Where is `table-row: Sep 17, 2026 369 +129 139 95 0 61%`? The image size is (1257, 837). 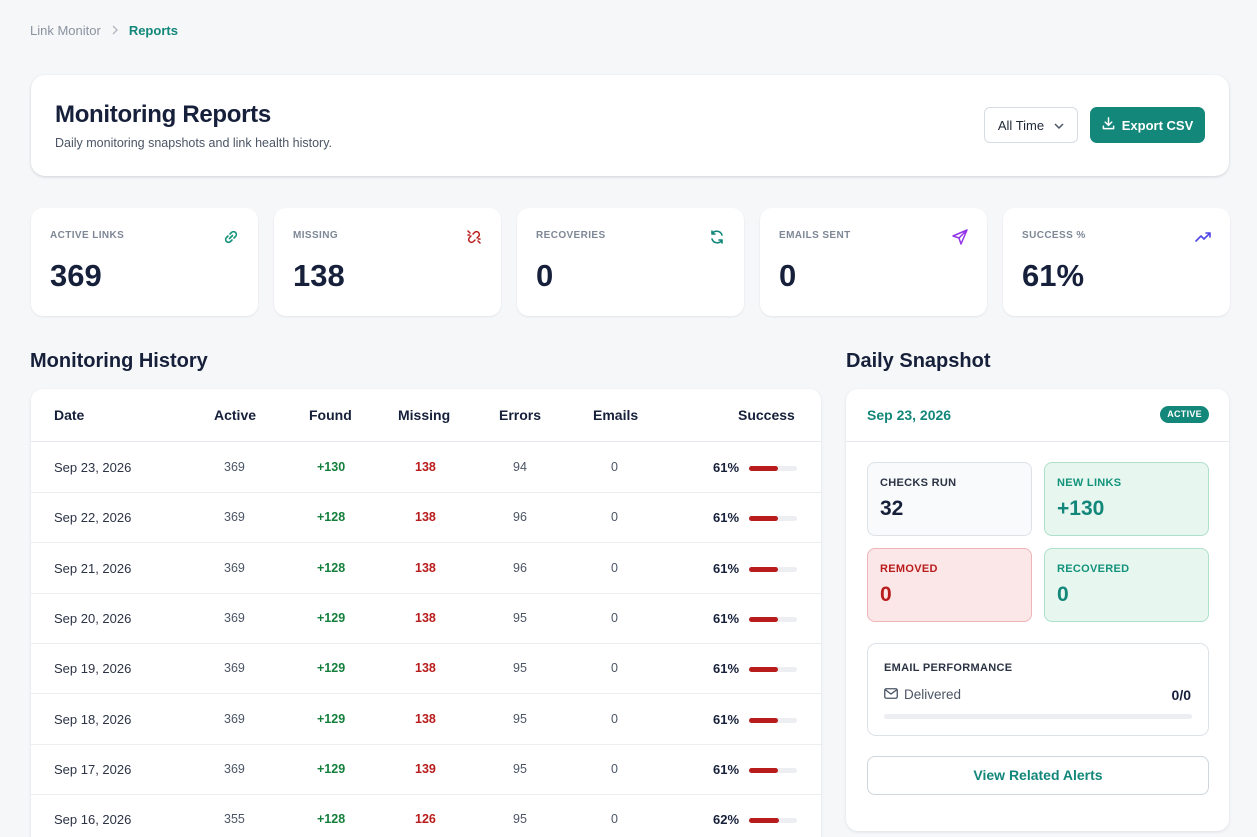
table-row: Sep 17, 2026 369 +129 139 95 0 61% is located at coordinates (426, 769).